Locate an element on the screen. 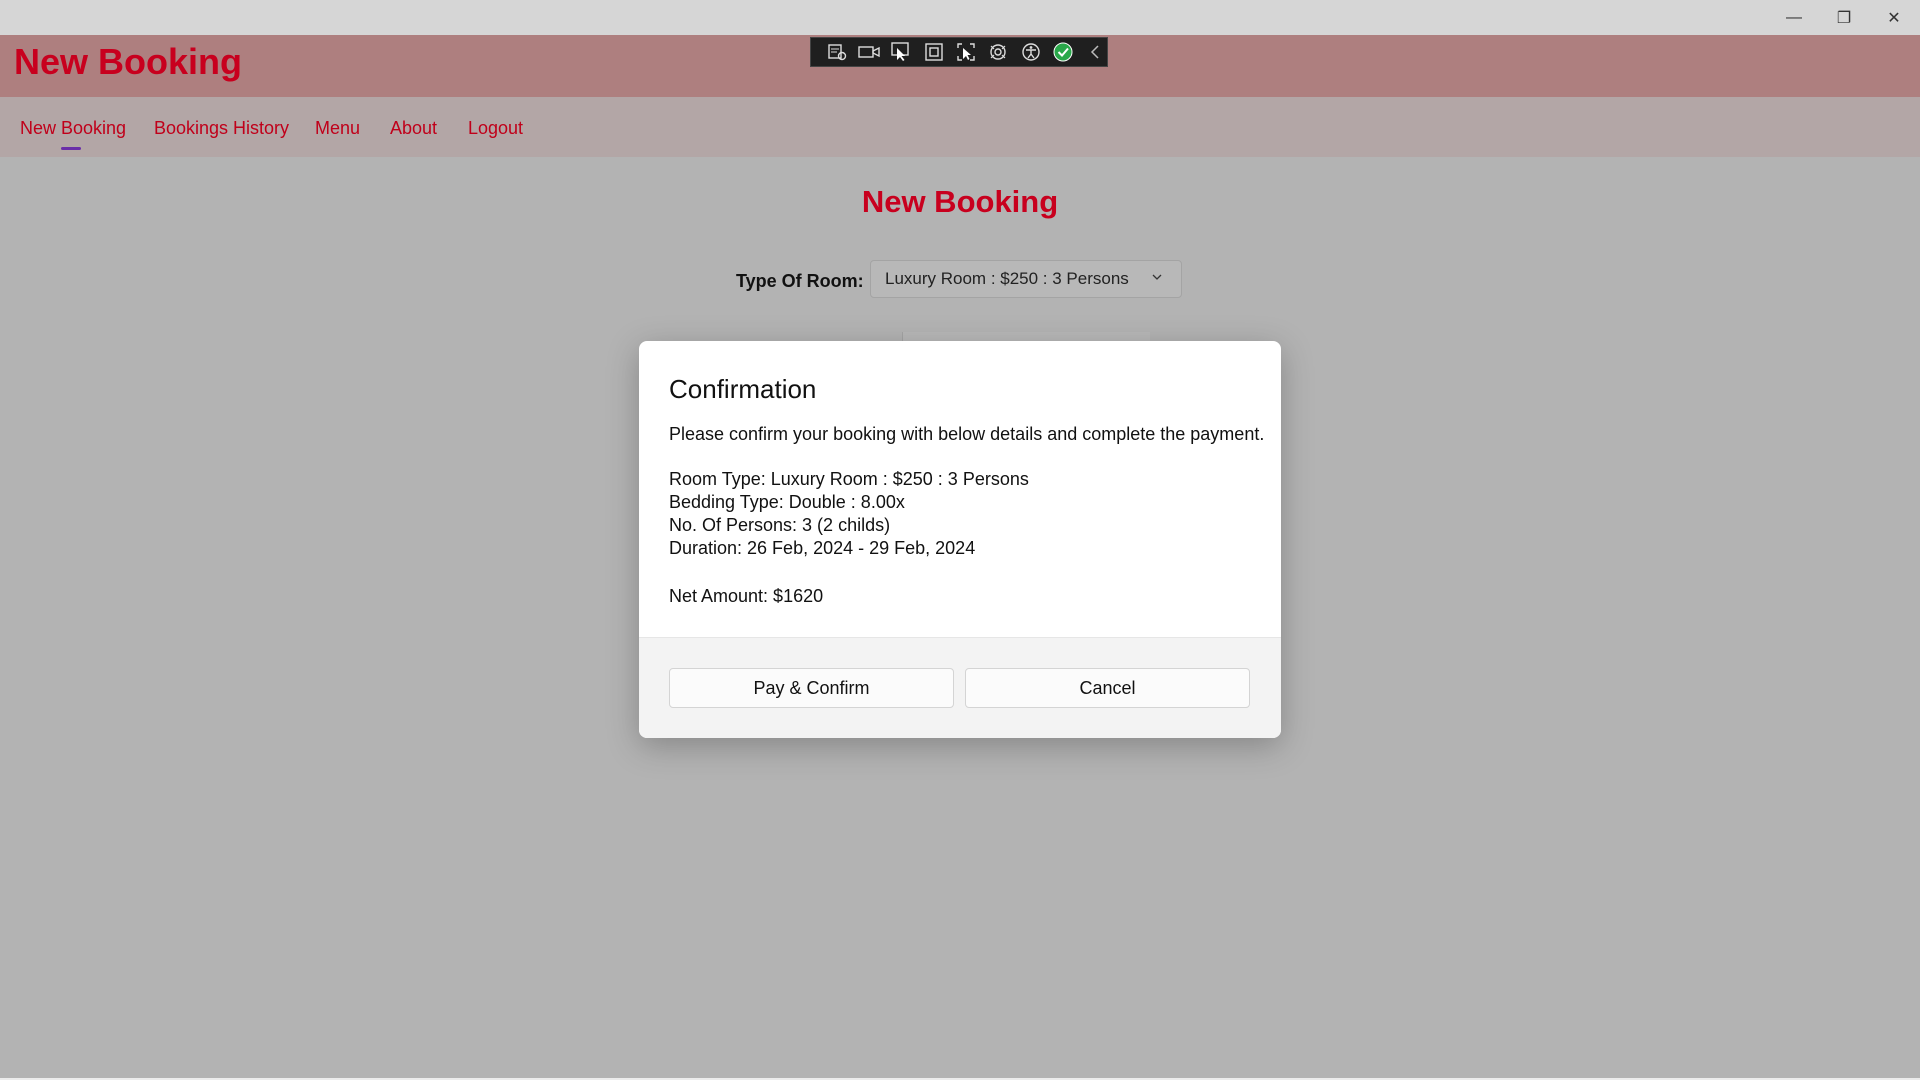  page-title: New Booking is located at coordinates (960, 201).